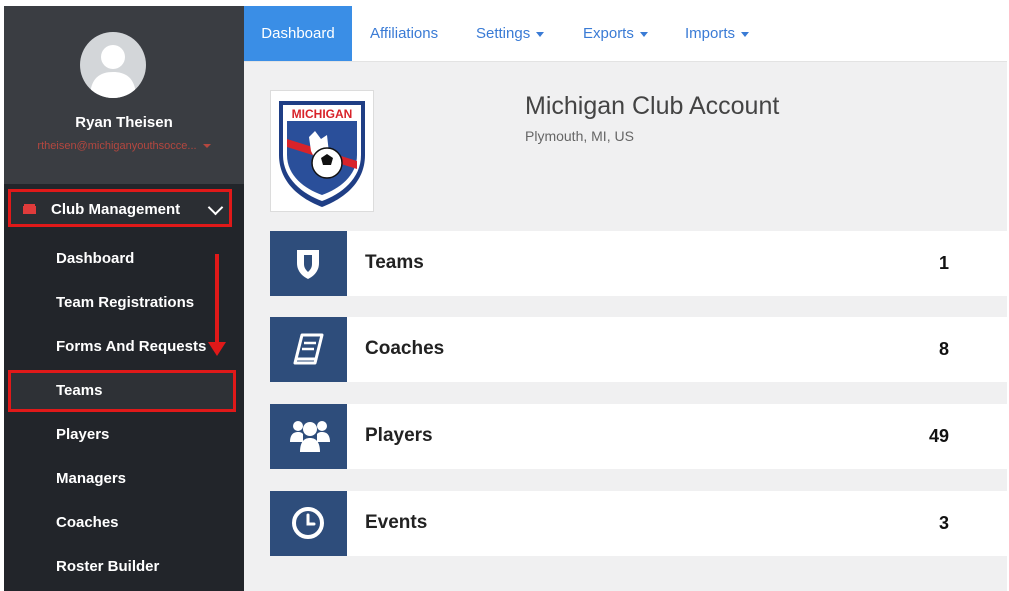 This screenshot has height=591, width=1009. Describe the element at coordinates (943, 349) in the screenshot. I see `stat-count: 8` at that location.